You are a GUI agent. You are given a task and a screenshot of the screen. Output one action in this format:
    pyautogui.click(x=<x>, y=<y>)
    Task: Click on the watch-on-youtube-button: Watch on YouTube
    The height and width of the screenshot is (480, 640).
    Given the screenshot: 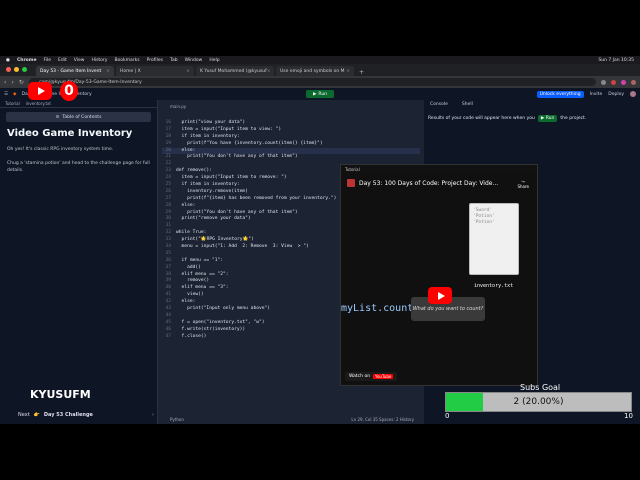 What is the action you would take?
    pyautogui.click(x=371, y=376)
    